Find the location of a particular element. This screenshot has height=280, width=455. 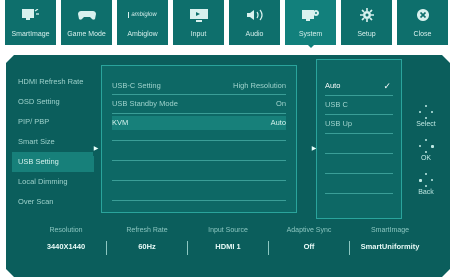

status-label: Input Source is located at coordinates (228, 230).